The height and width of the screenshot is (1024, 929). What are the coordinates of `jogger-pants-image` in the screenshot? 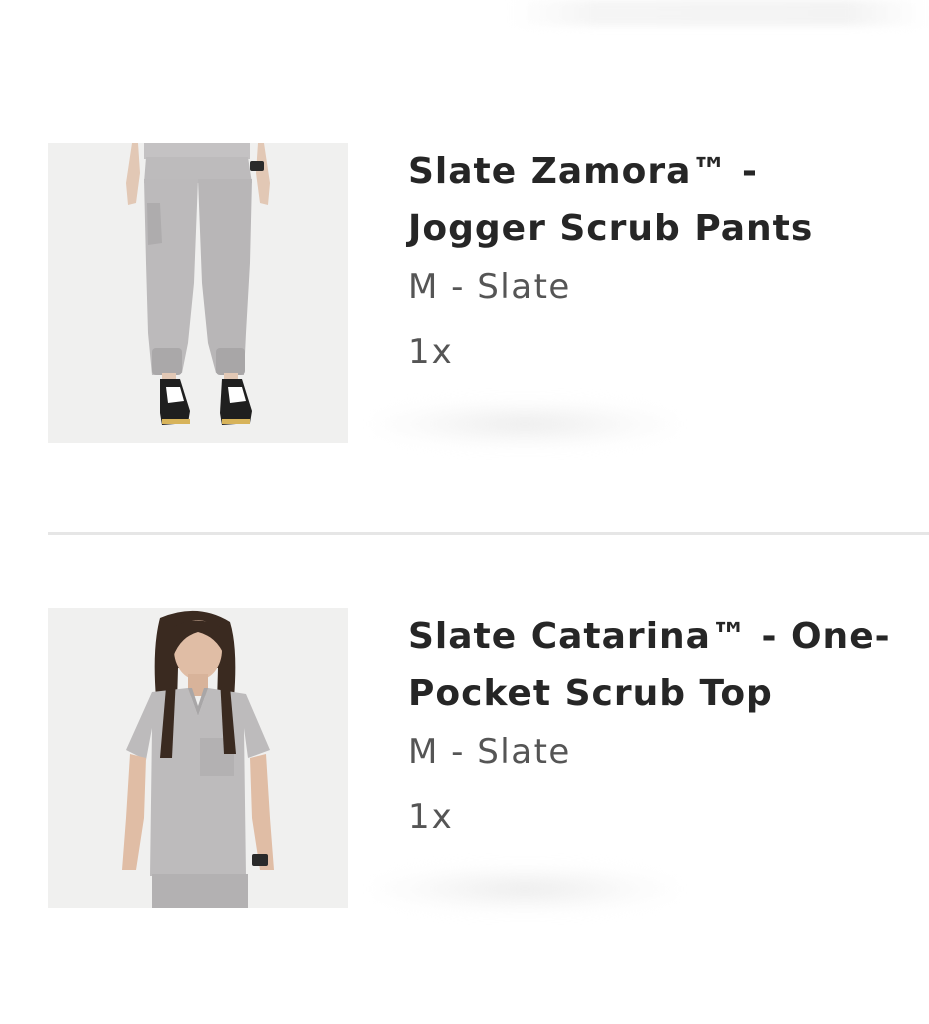 It's located at (198, 293).